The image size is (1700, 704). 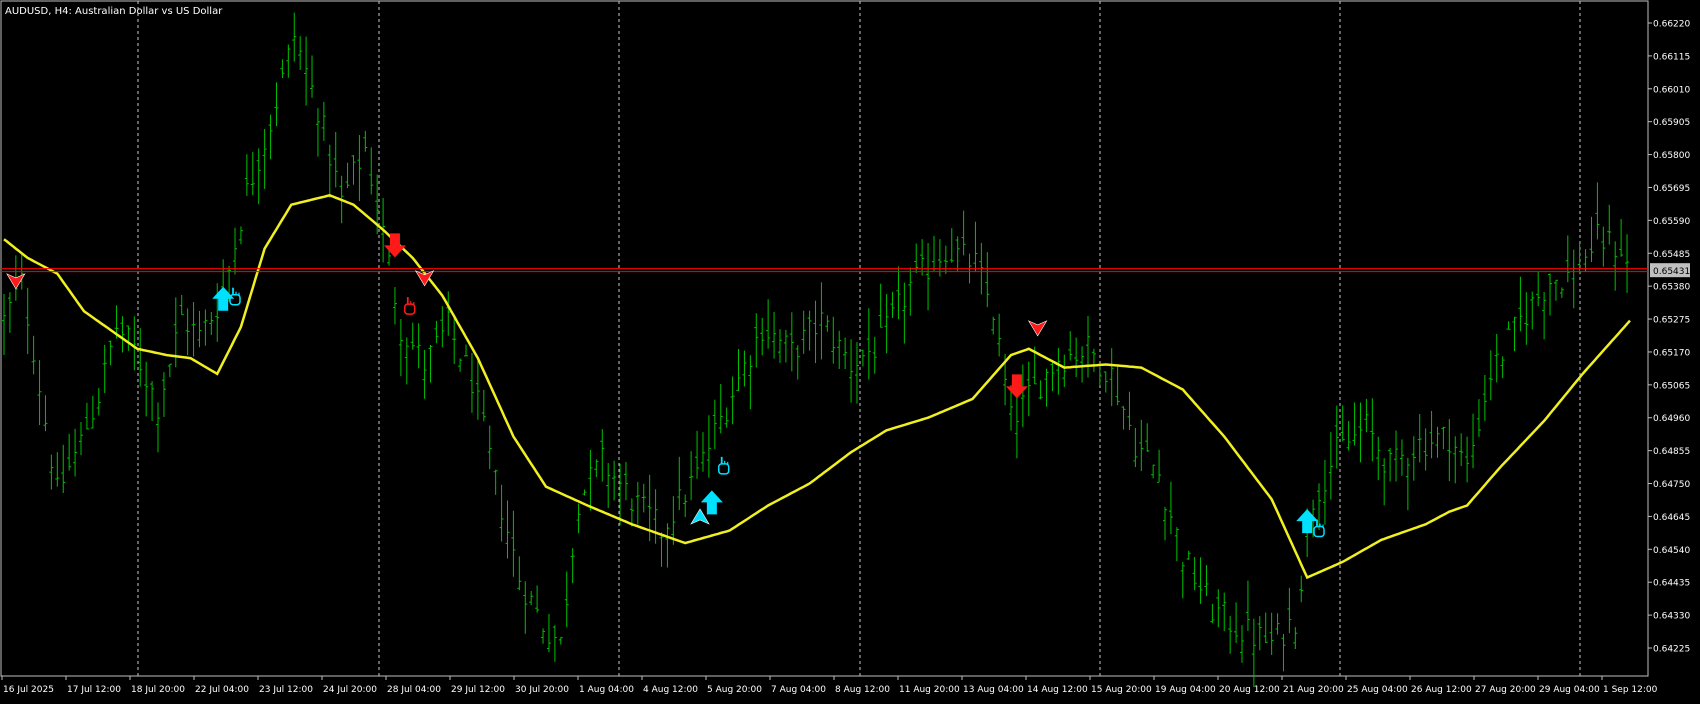 I want to click on price-tick-label: 0.65905, so click(x=1671, y=123).